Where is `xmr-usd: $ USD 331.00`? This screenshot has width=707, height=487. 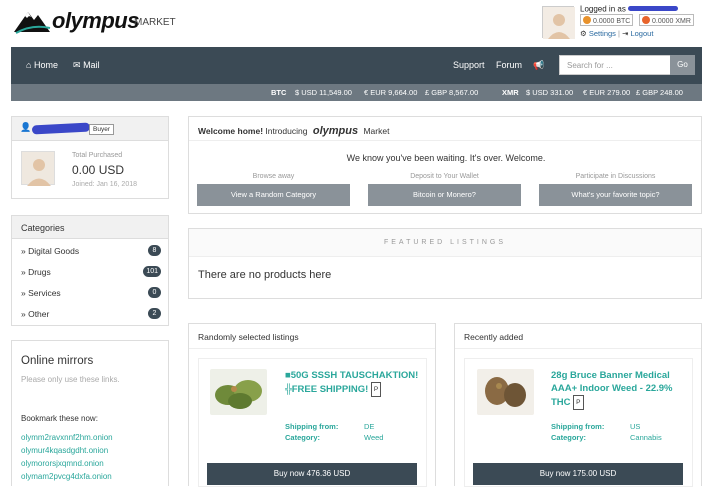
xmr-usd: $ USD 331.00 is located at coordinates (550, 92).